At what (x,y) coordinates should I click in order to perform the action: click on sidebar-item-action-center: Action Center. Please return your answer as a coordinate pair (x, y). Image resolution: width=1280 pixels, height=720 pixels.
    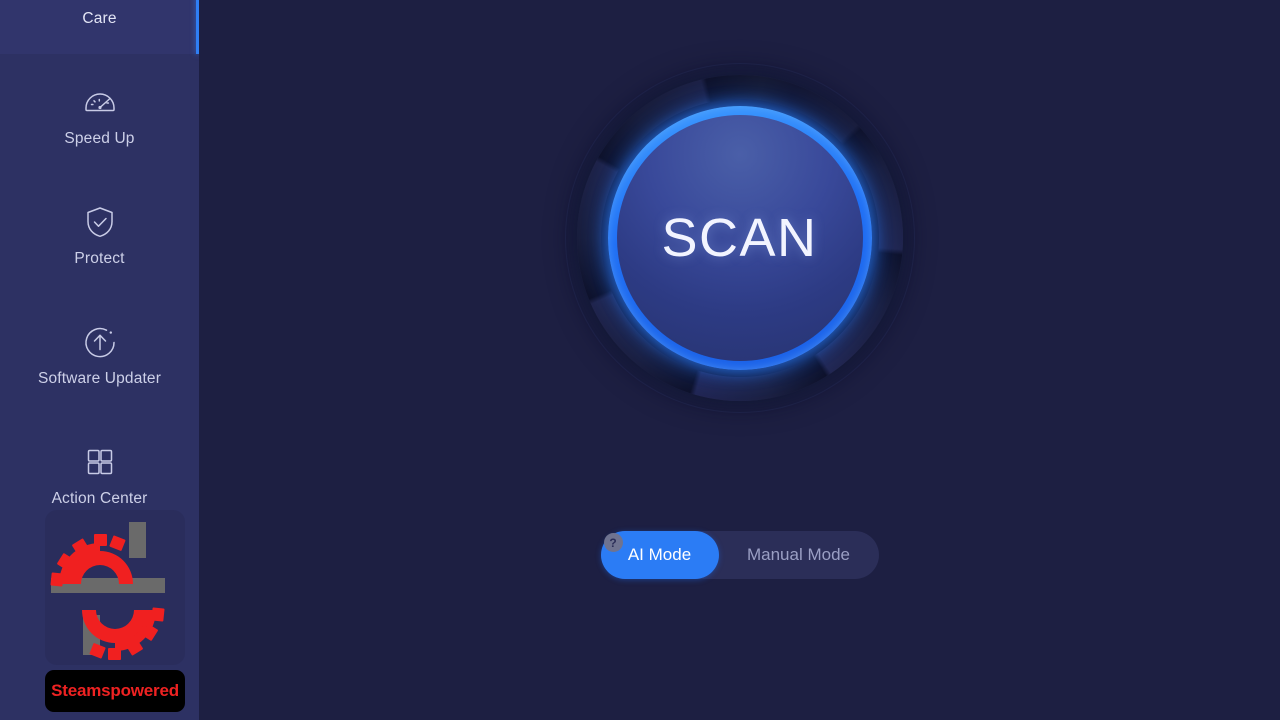
    Looking at the image, I should click on (99, 474).